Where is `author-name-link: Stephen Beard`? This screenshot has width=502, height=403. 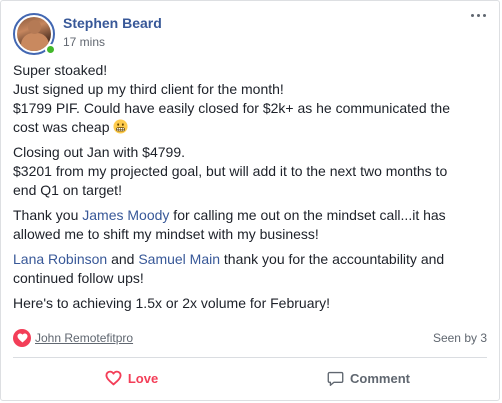 author-name-link: Stephen Beard is located at coordinates (112, 23).